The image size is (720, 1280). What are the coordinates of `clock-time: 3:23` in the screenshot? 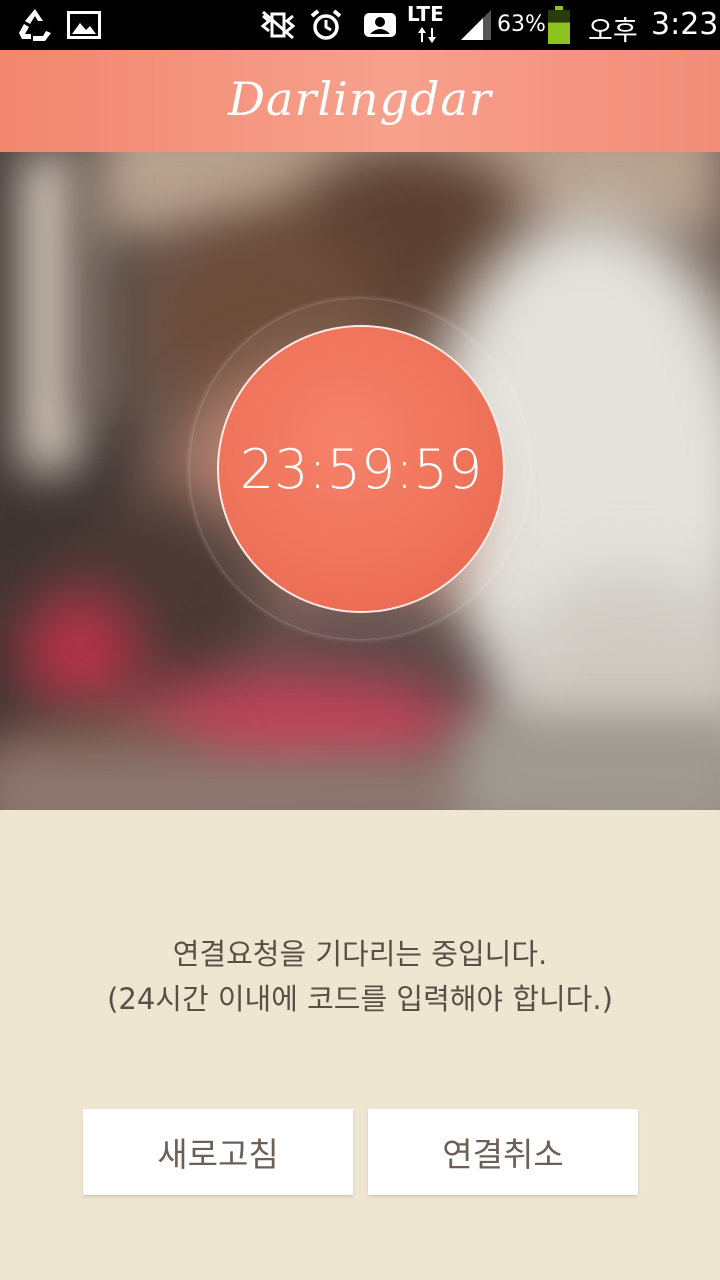 It's located at (685, 24).